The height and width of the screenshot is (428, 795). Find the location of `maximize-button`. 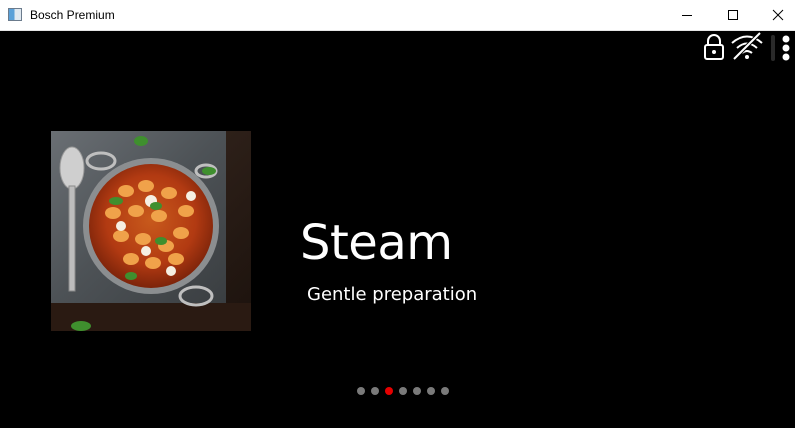

maximize-button is located at coordinates (733, 15).